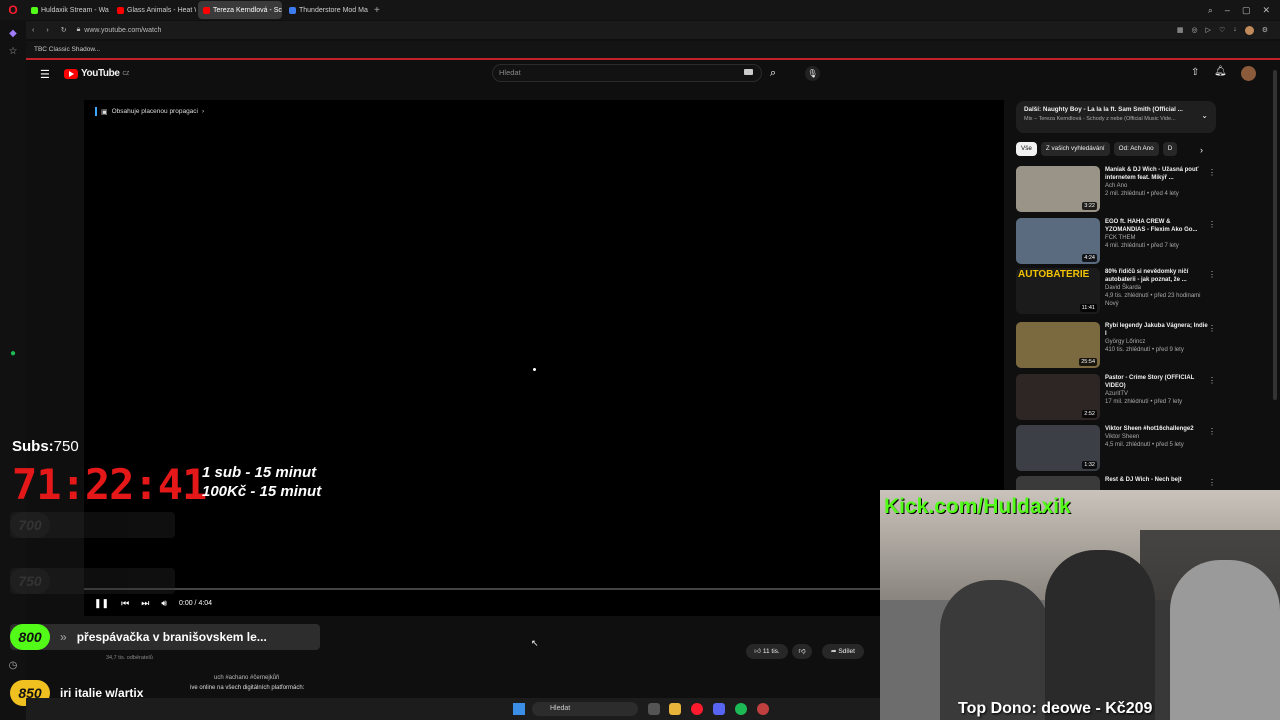 The image size is (1280, 720). I want to click on previous-button: ⏮︎, so click(125, 603).